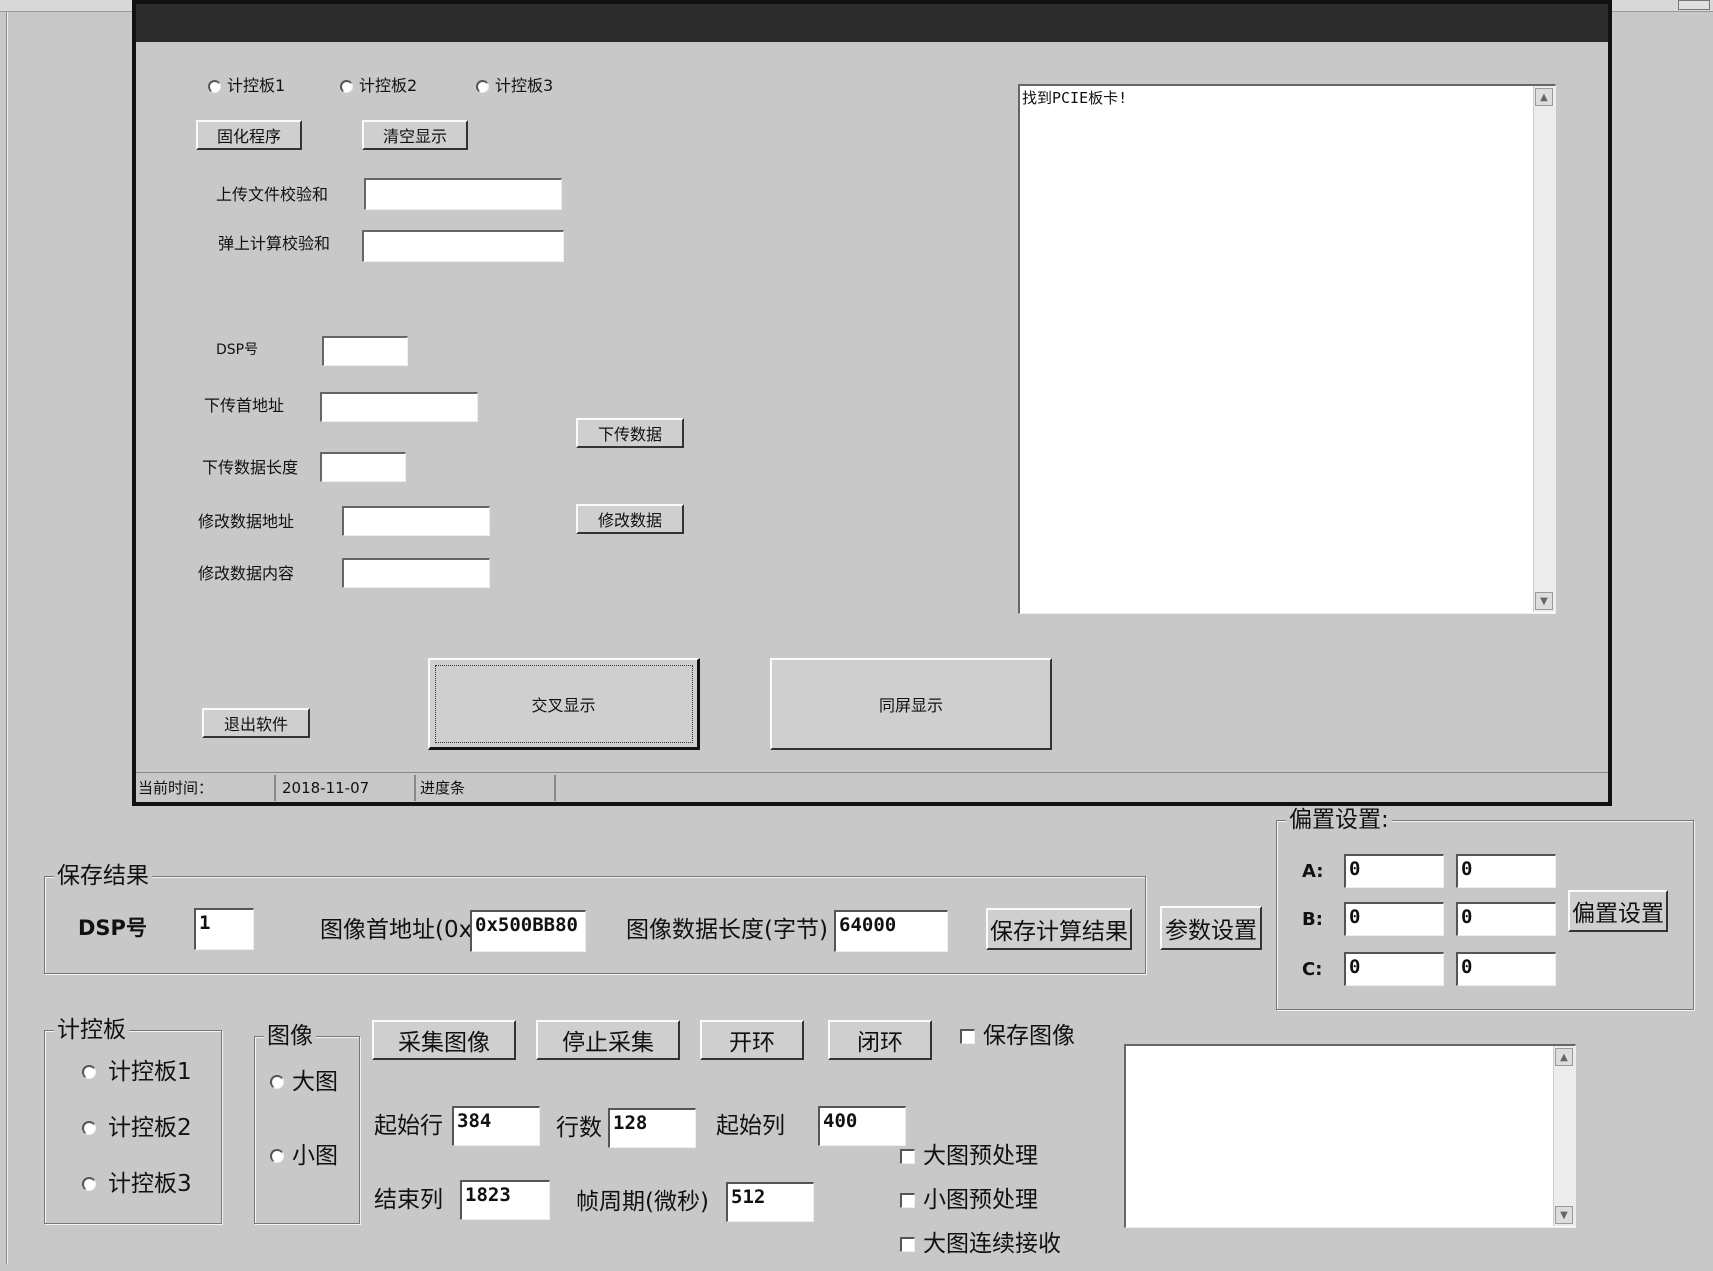 This screenshot has height=1271, width=1713. I want to click on modify-address-label: 修改数据地址, so click(246, 521).